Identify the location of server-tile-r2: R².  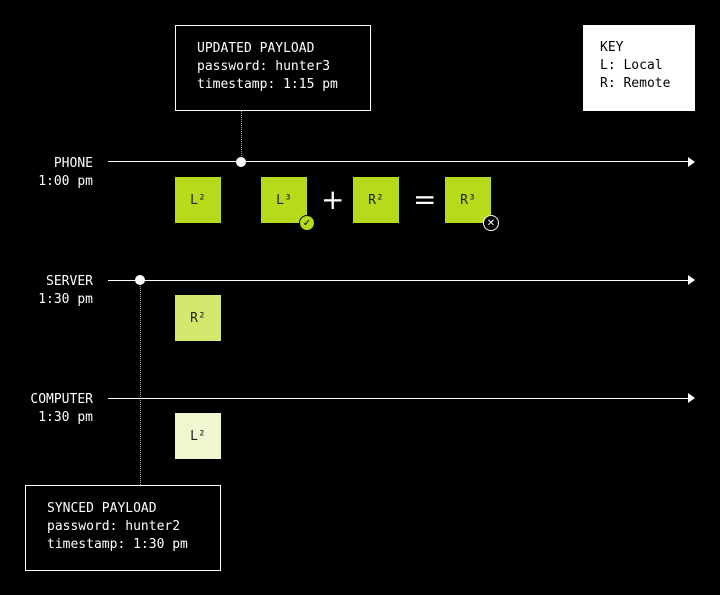
(198, 318).